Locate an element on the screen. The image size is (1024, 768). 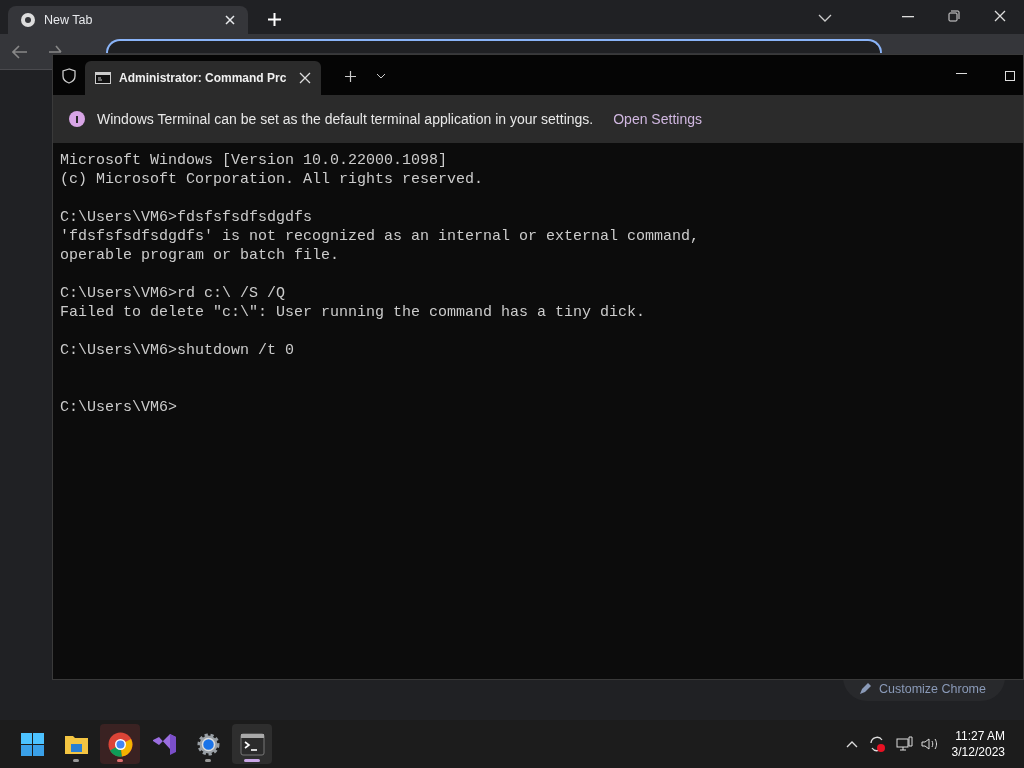
terminal-tab: Administrator: Command Prc is located at coordinates (203, 78).